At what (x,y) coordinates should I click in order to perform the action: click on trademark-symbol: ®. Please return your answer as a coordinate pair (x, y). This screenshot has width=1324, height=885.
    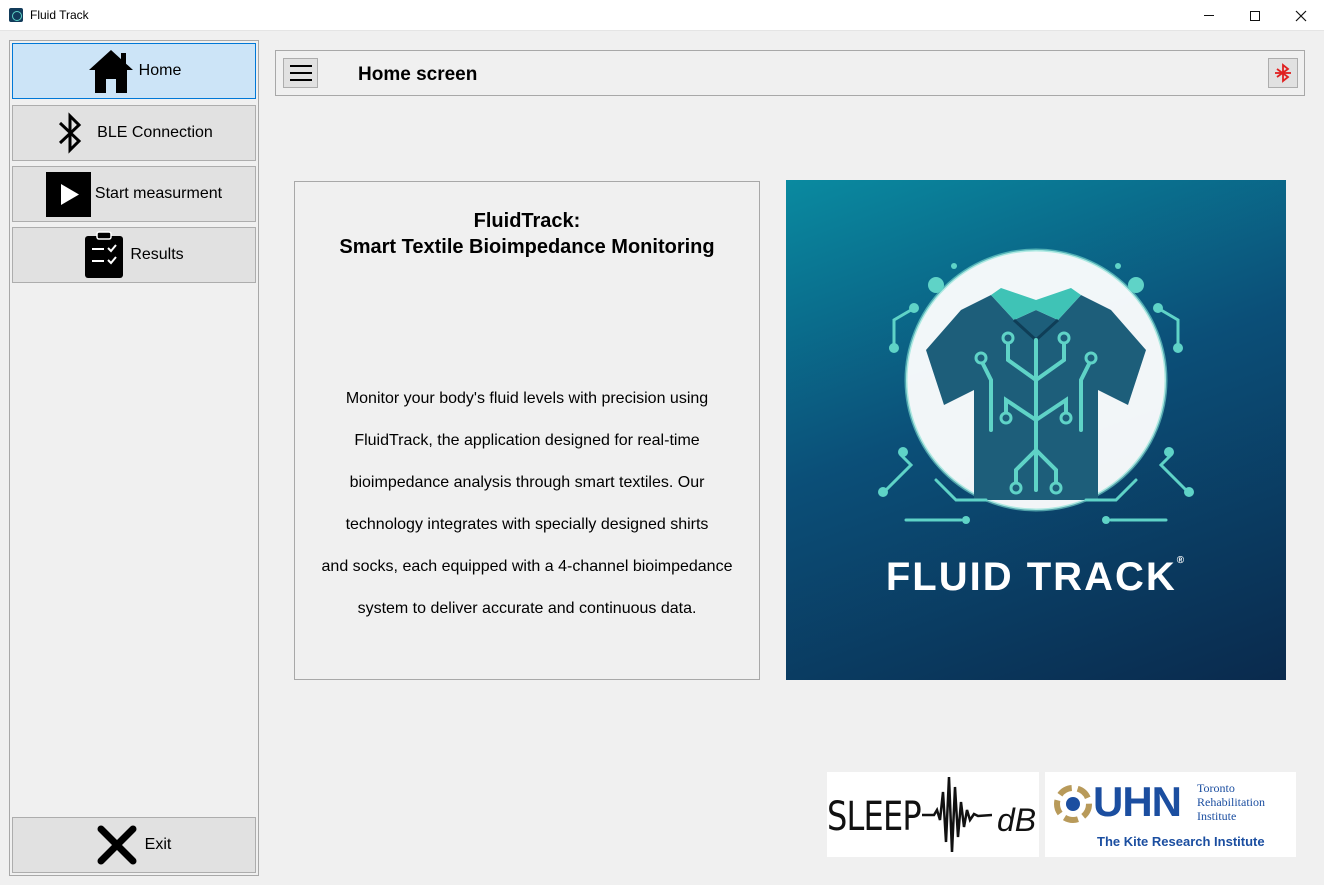
    Looking at the image, I should click on (1181, 560).